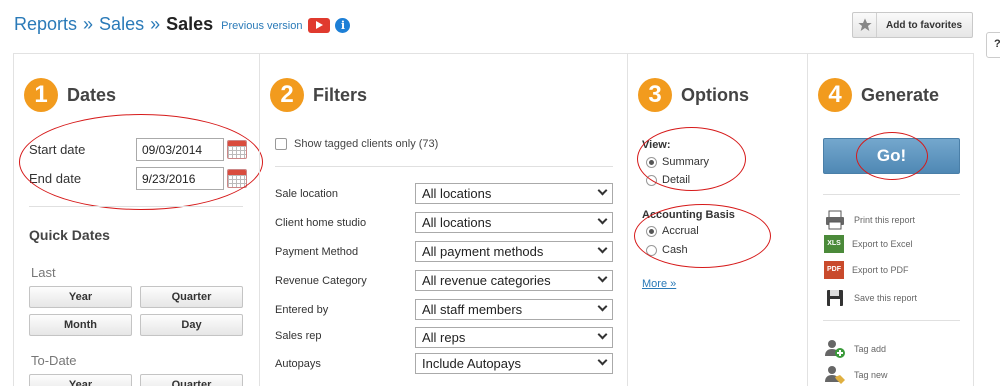 The height and width of the screenshot is (386, 1000). What do you see at coordinates (444, 337) in the screenshot?
I see `select-value: All reps` at bounding box center [444, 337].